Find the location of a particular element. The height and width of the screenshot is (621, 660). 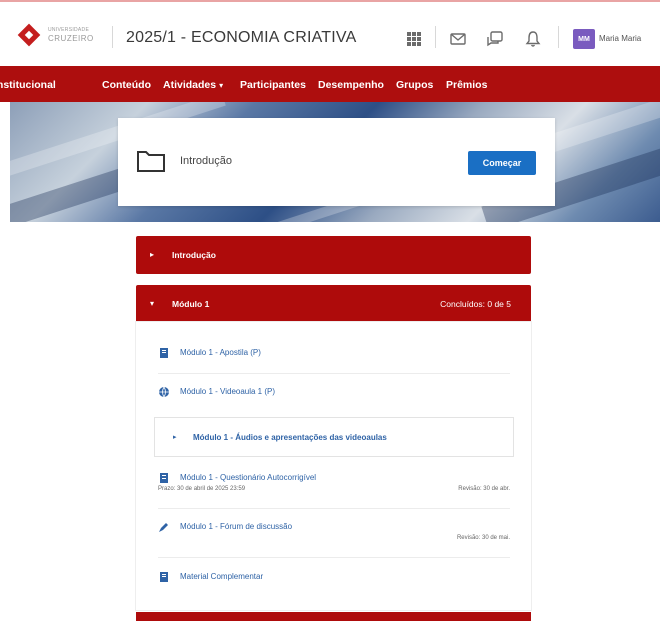

logo-mark-icon is located at coordinates (29, 35).